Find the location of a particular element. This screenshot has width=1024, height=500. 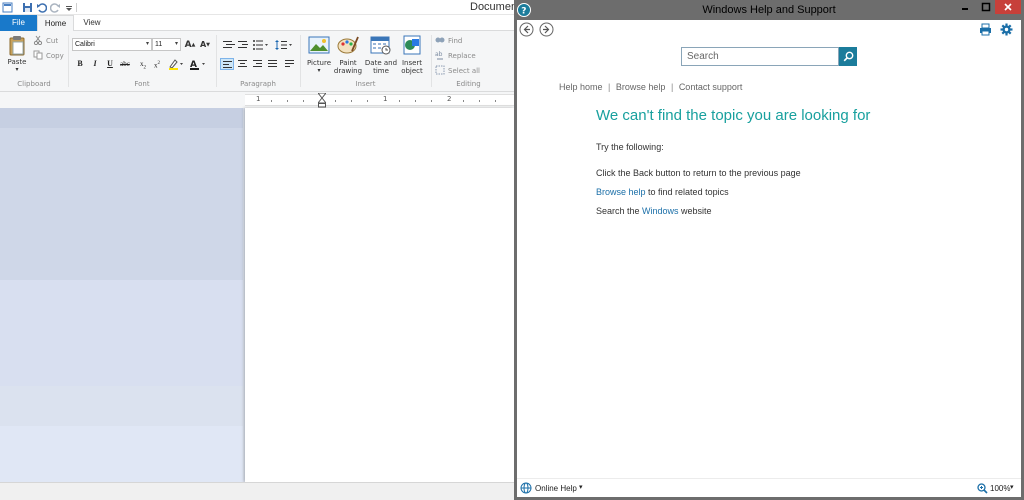

back-icon is located at coordinates (526, 29).